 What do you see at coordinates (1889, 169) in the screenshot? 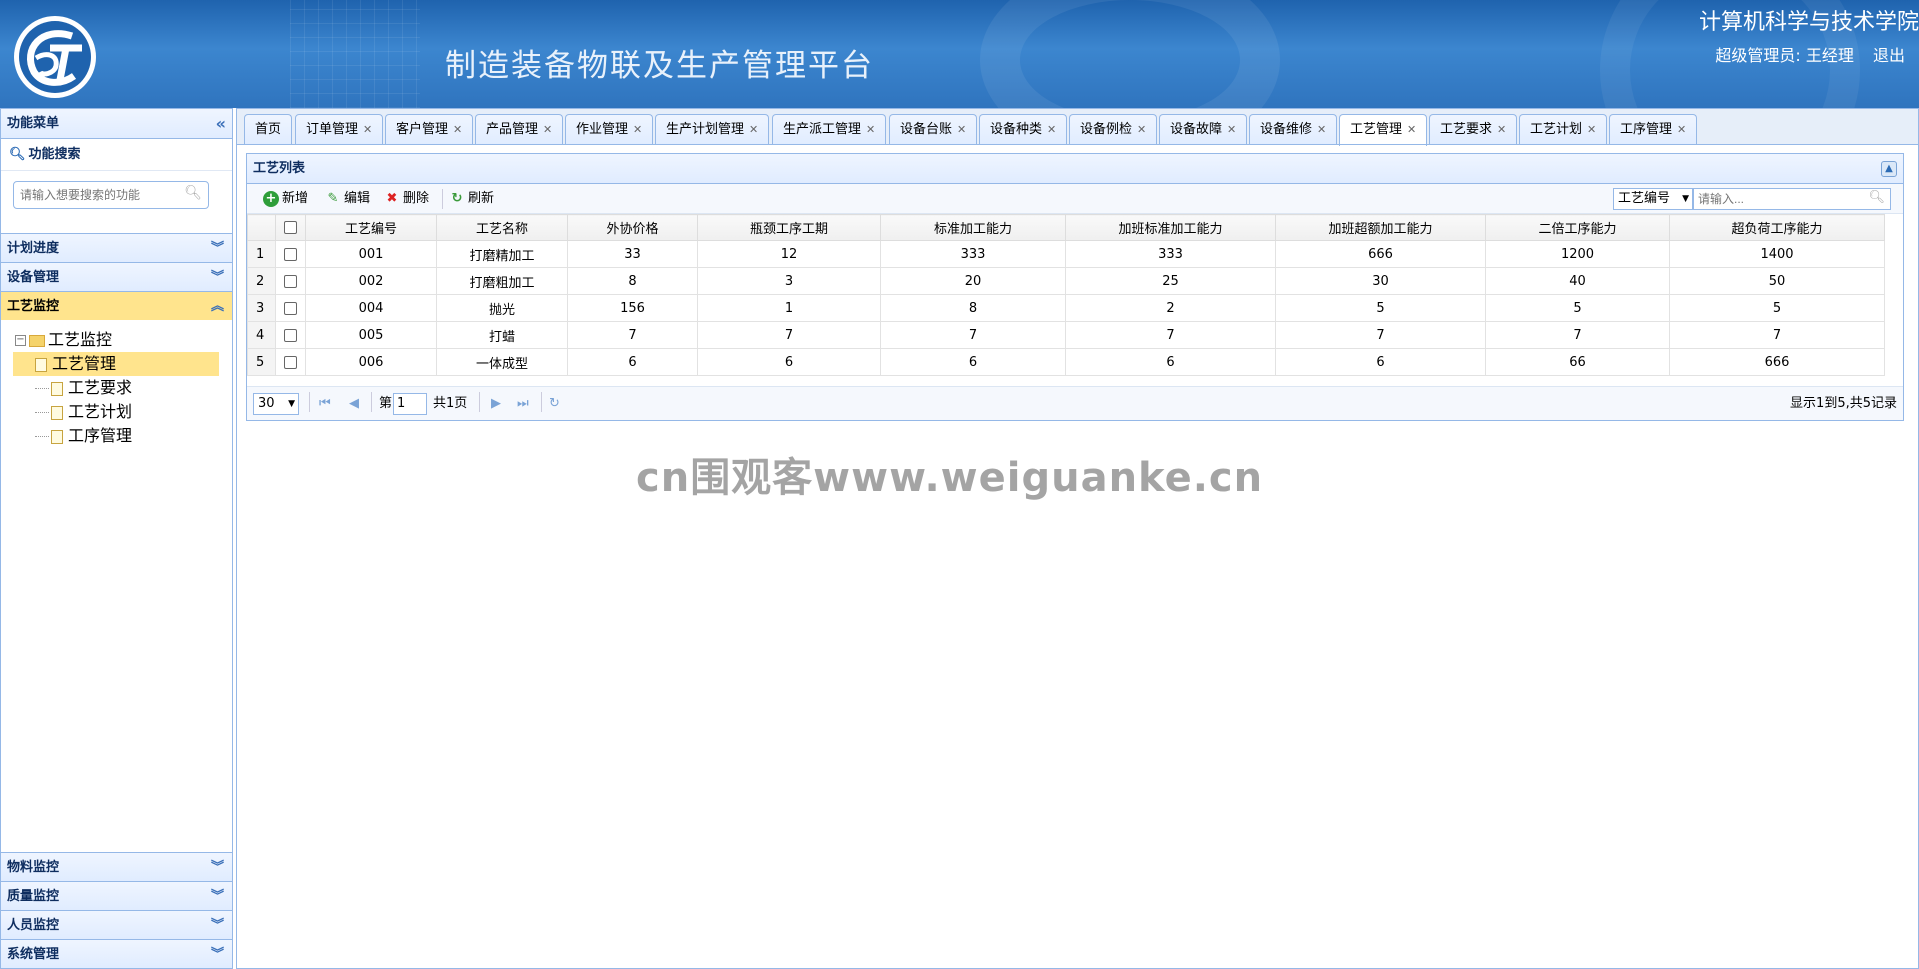
I see `collapse-panel-icon: ▲` at bounding box center [1889, 169].